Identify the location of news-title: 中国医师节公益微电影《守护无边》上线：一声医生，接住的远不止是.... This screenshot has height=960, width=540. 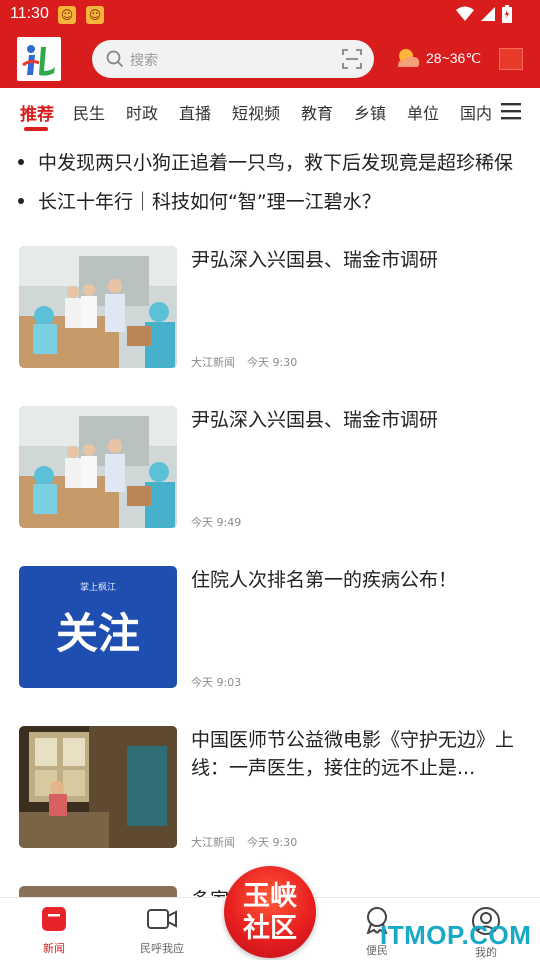
(356, 754).